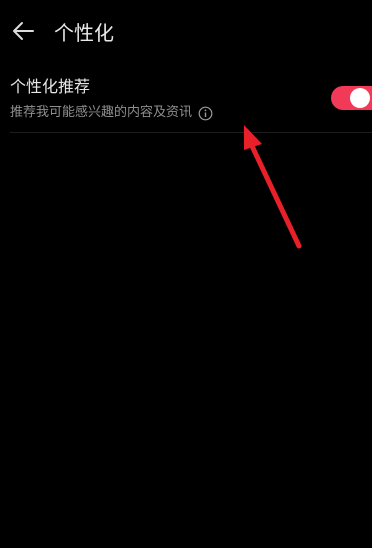 The width and height of the screenshot is (372, 548). Describe the element at coordinates (186, 33) in the screenshot. I see `app-header: 个性化` at that location.